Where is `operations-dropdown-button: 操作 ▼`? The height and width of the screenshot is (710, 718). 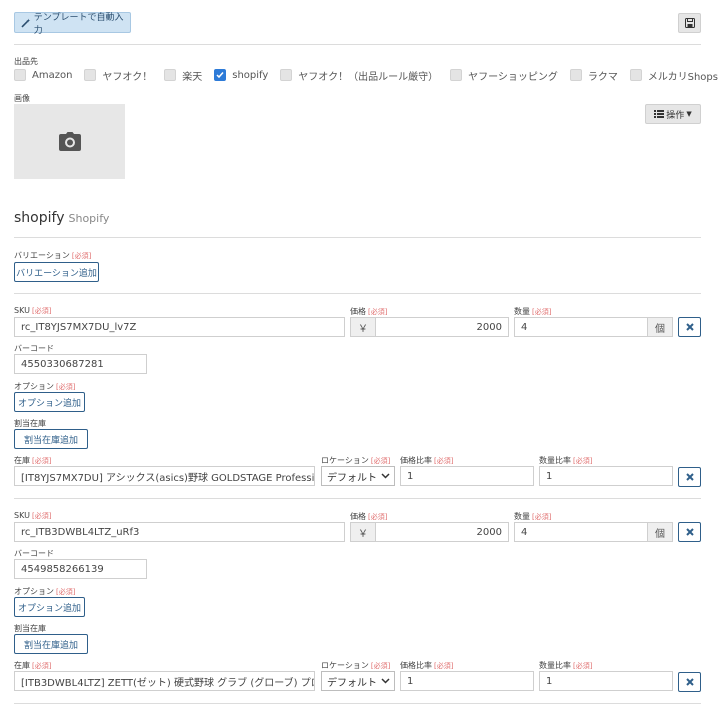
operations-dropdown-button: 操作 ▼ is located at coordinates (673, 114).